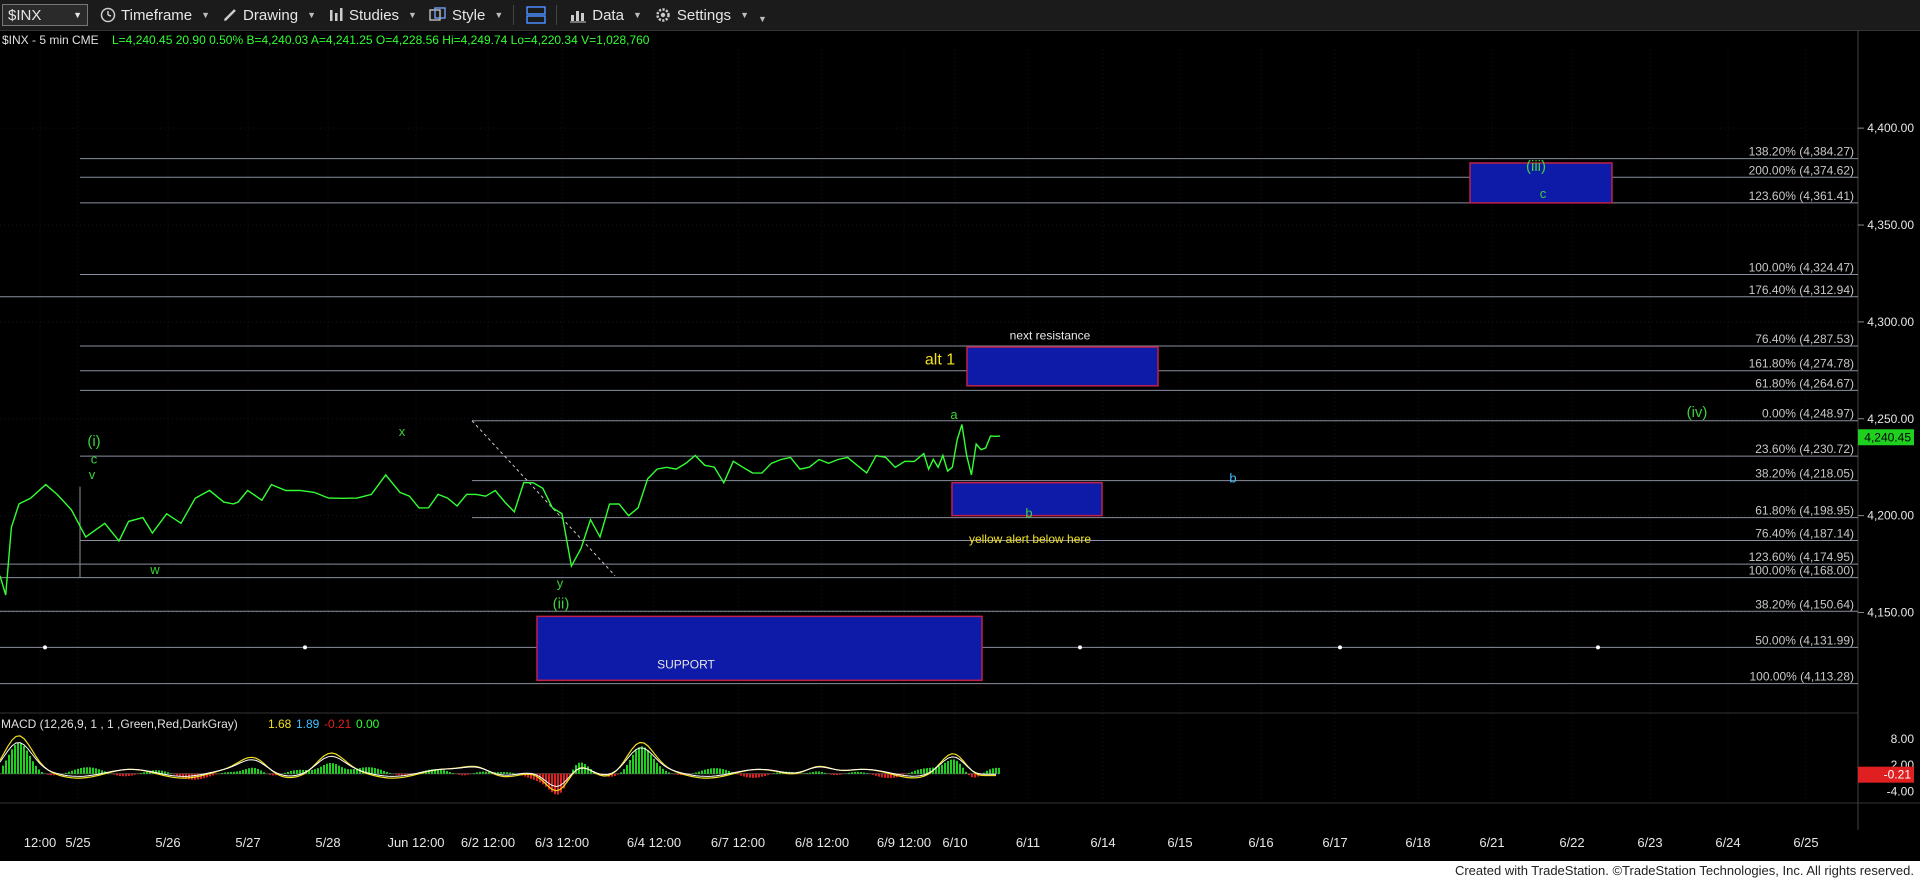  Describe the element at coordinates (710, 15) in the screenshot. I see `settings-menu: Settings ▼ ▼` at that location.